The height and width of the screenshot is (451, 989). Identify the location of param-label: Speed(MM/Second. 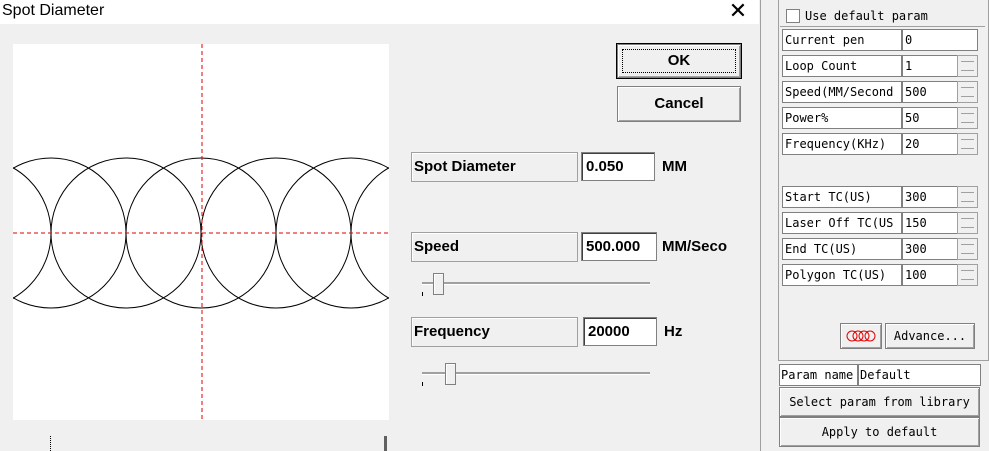
(842, 92).